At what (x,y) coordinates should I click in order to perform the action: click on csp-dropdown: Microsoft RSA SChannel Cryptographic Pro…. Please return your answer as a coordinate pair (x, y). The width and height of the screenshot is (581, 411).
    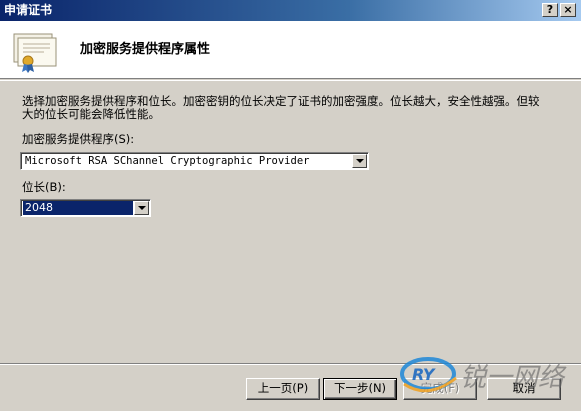
    Looking at the image, I should click on (194, 161).